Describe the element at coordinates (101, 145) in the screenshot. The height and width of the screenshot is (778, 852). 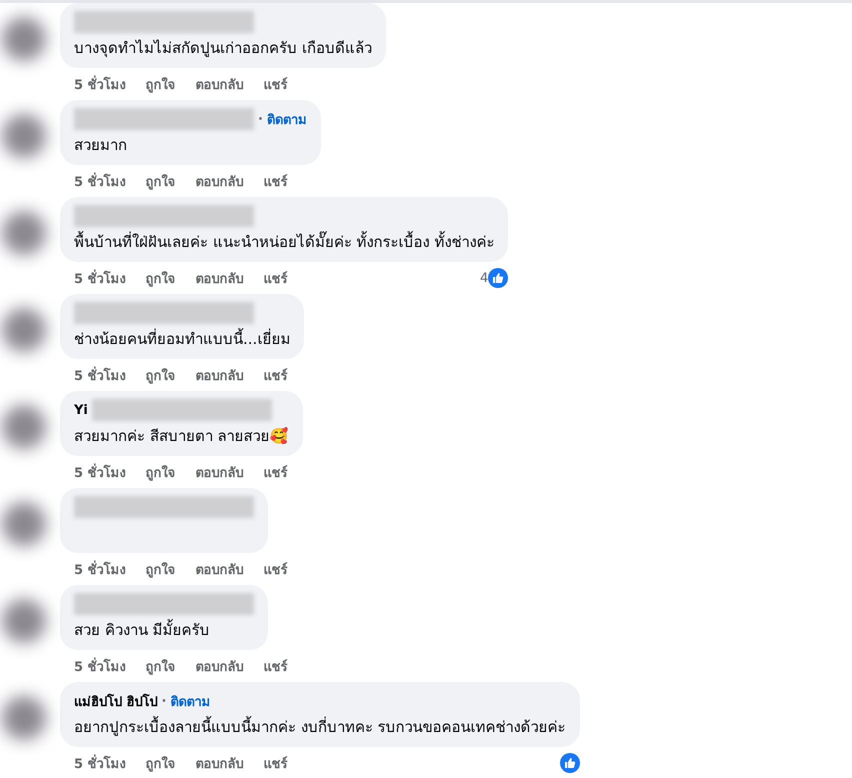
I see `comment-text: สวยมาก` at that location.